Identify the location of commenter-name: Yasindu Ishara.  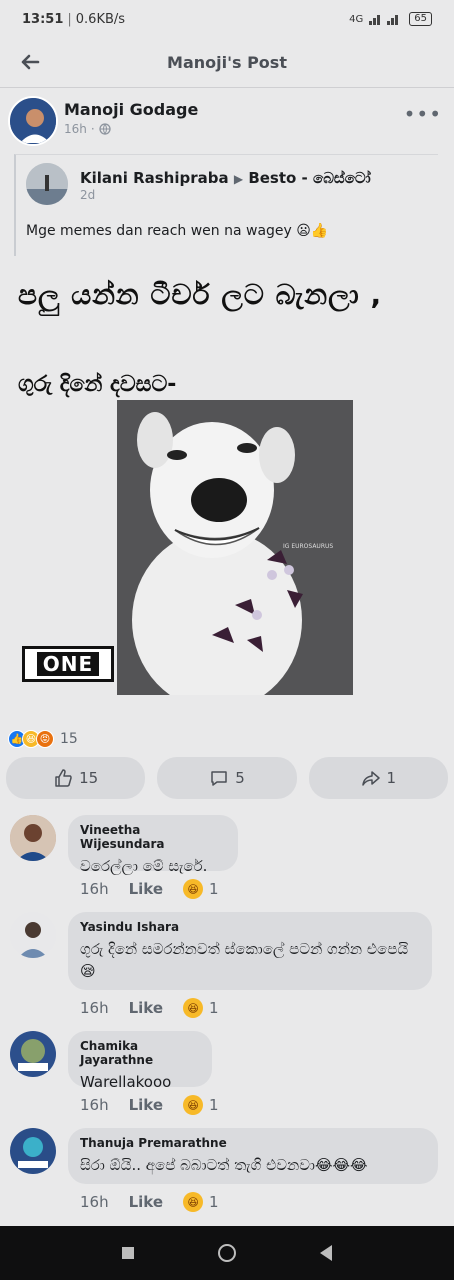
(250, 927).